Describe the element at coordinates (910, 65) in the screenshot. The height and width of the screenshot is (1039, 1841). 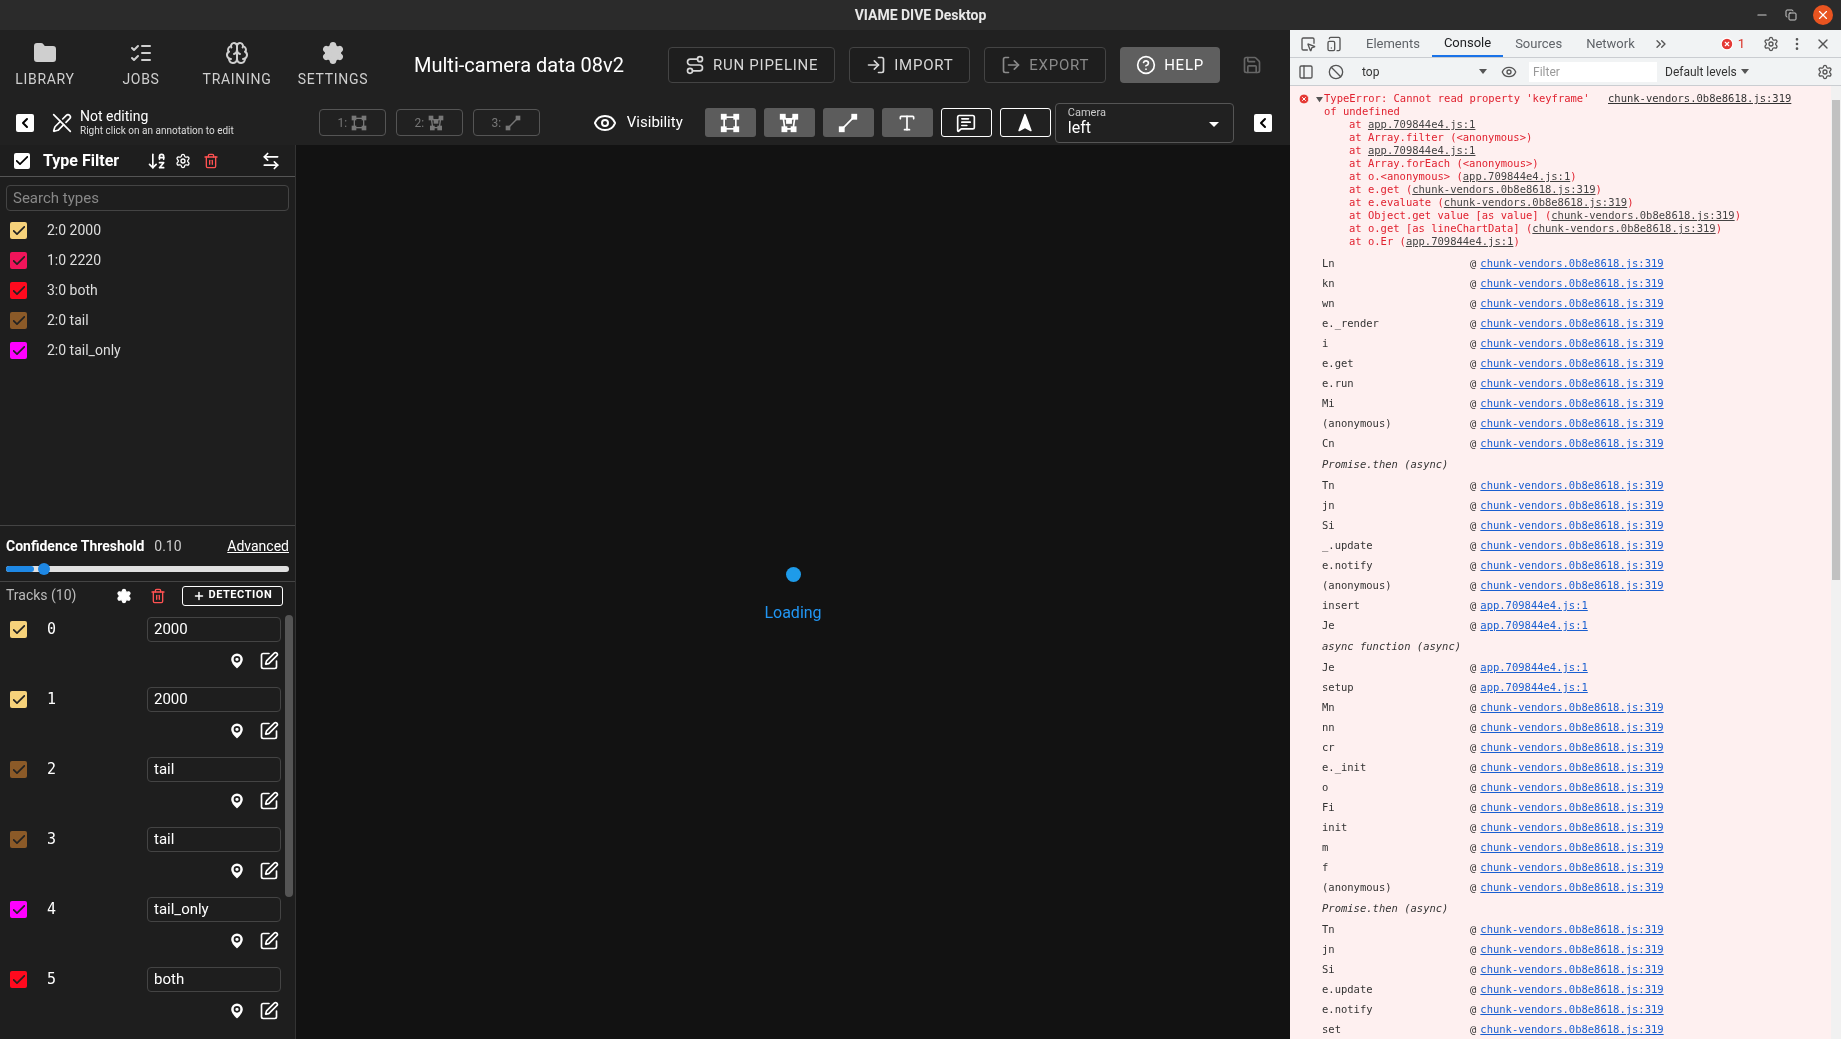
I see `toolbar-button: IMPORT` at that location.